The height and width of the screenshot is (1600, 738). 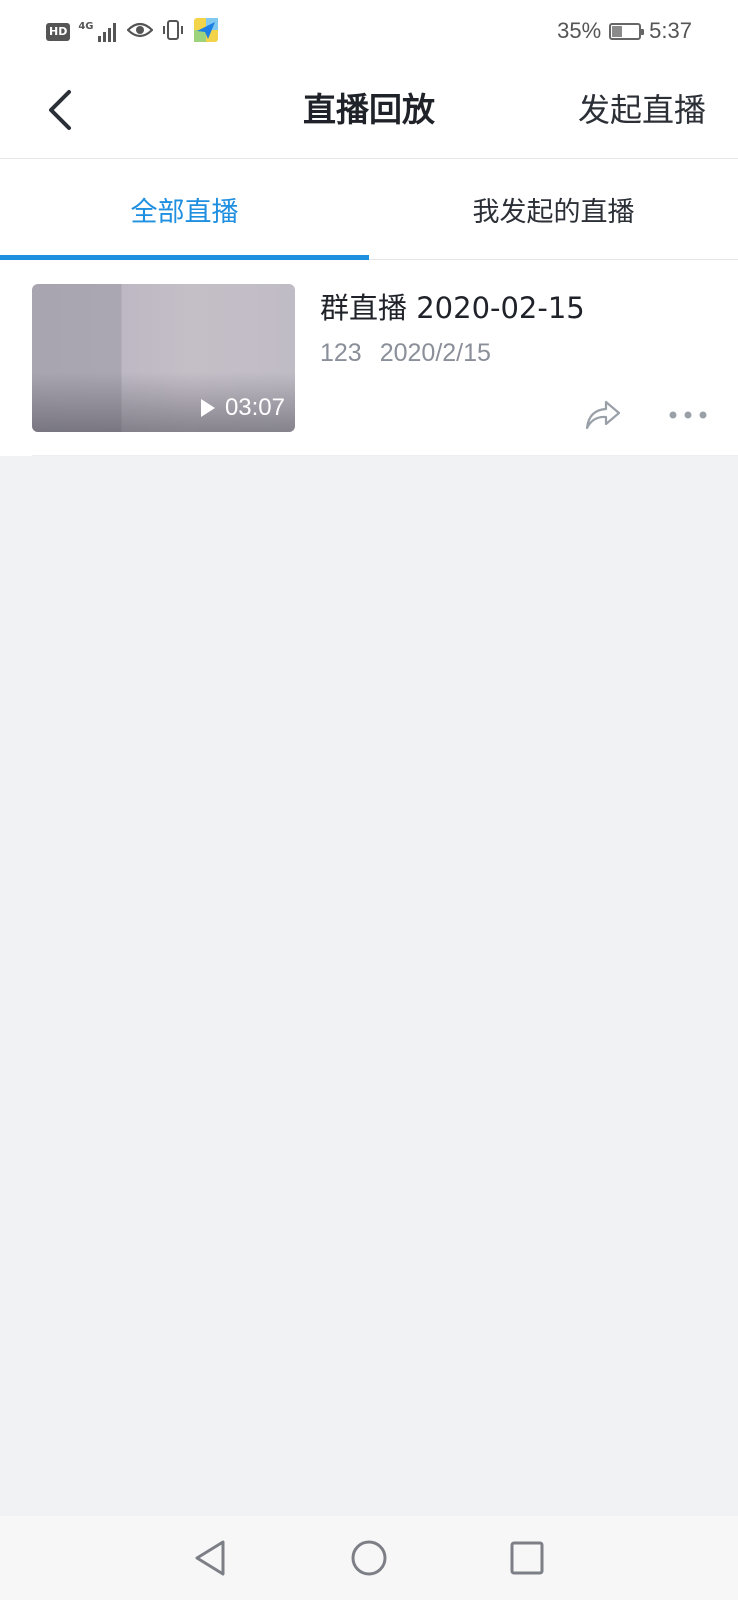 I want to click on status-icons-left: HD 4G, so click(x=132, y=32).